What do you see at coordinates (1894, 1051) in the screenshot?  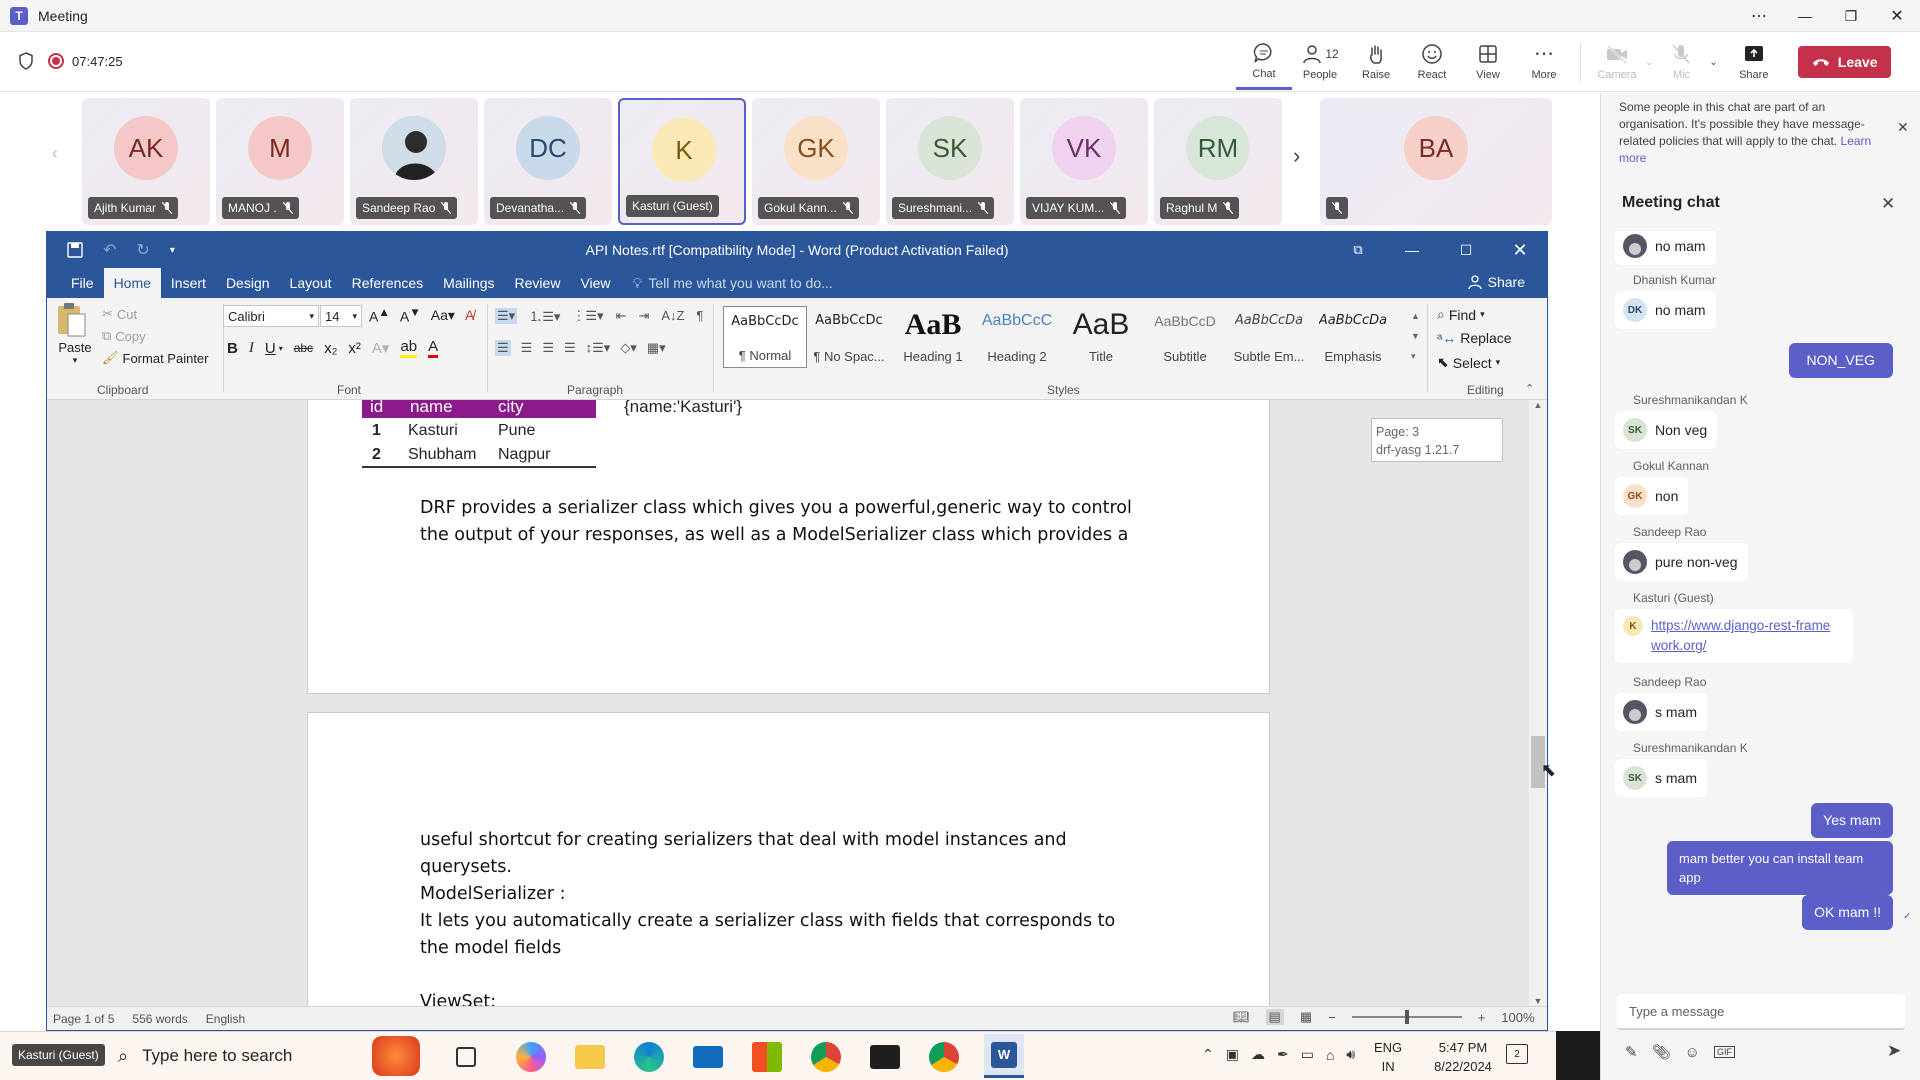 I see `send-icon: ➤` at bounding box center [1894, 1051].